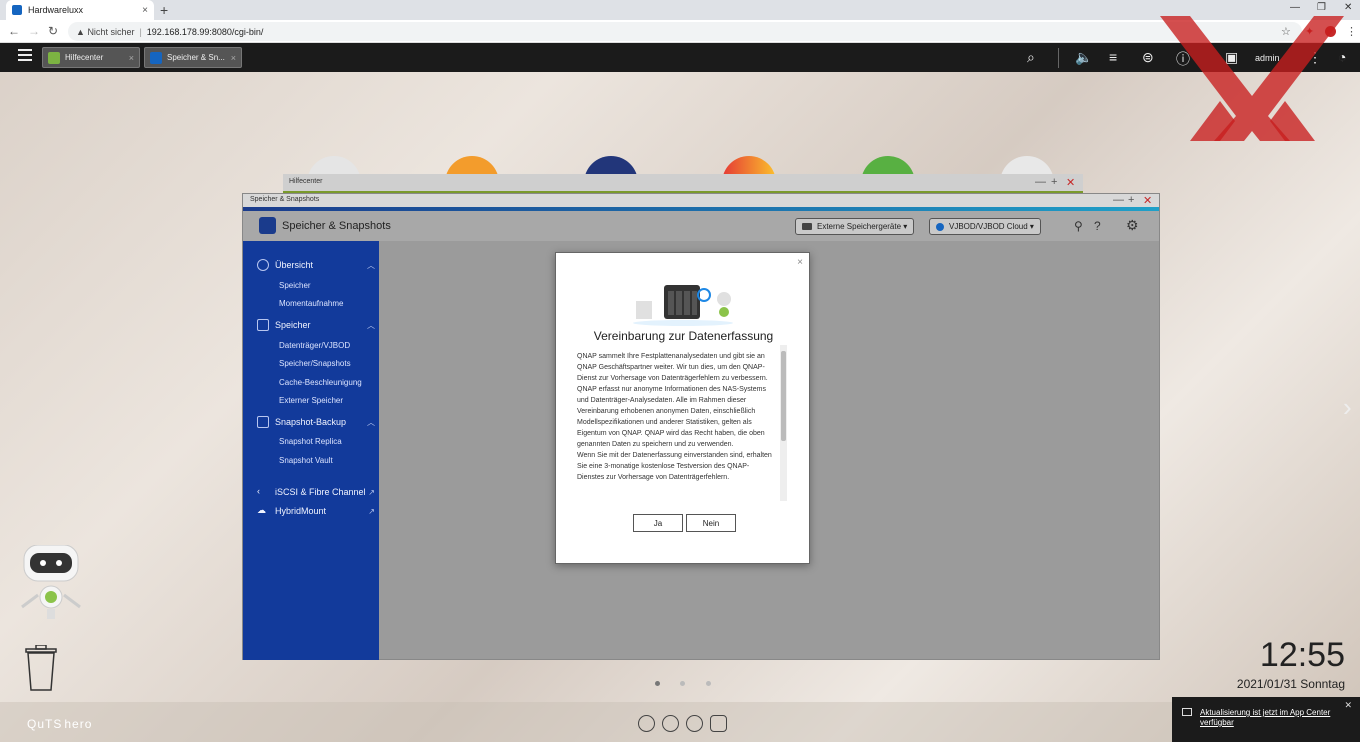  I want to click on reload-icon: ↻, so click(53, 31).